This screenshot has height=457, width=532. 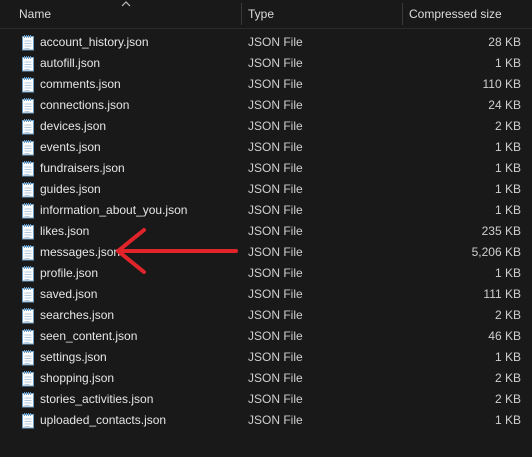 What do you see at coordinates (266, 420) in the screenshot?
I see `table-row: uploaded_contacts.json JSON File 1 KB` at bounding box center [266, 420].